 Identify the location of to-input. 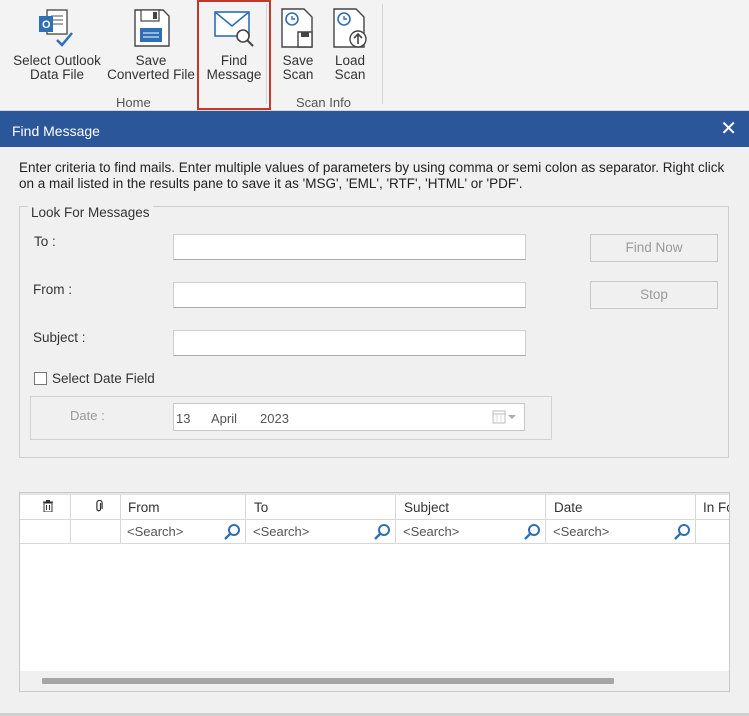
(349, 247).